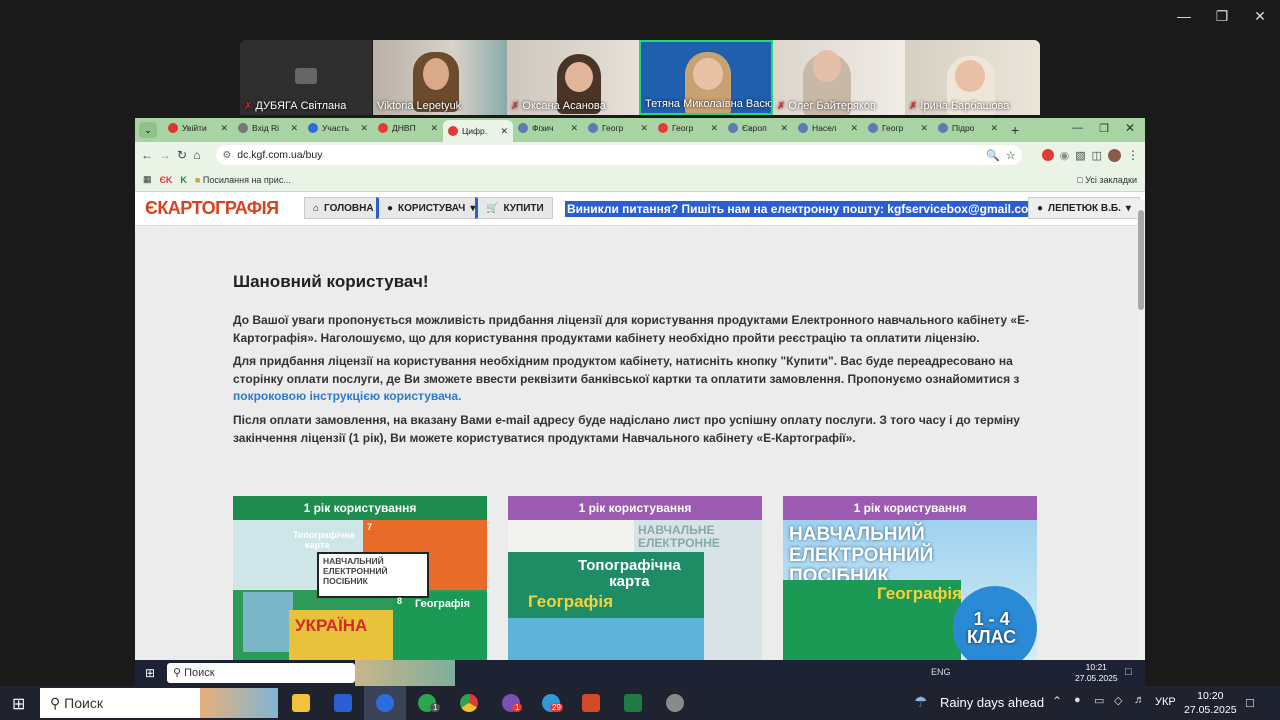  Describe the element at coordinates (1096, 673) in the screenshot. I see `inner-clock: 10:21 27.05.2025` at that location.